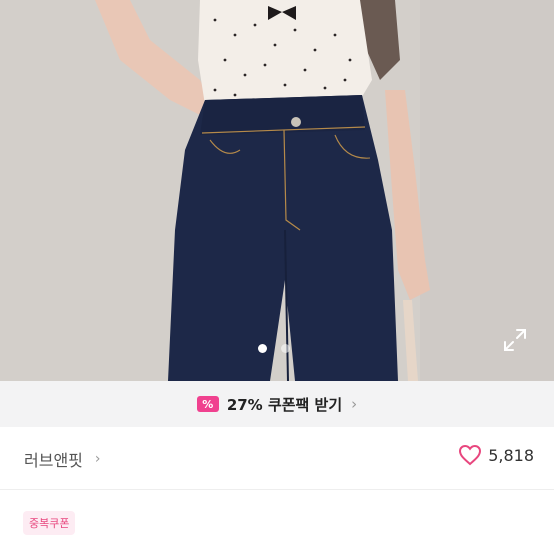 The width and height of the screenshot is (554, 559). What do you see at coordinates (262, 348) in the screenshot?
I see `carousel-dot-active` at bounding box center [262, 348].